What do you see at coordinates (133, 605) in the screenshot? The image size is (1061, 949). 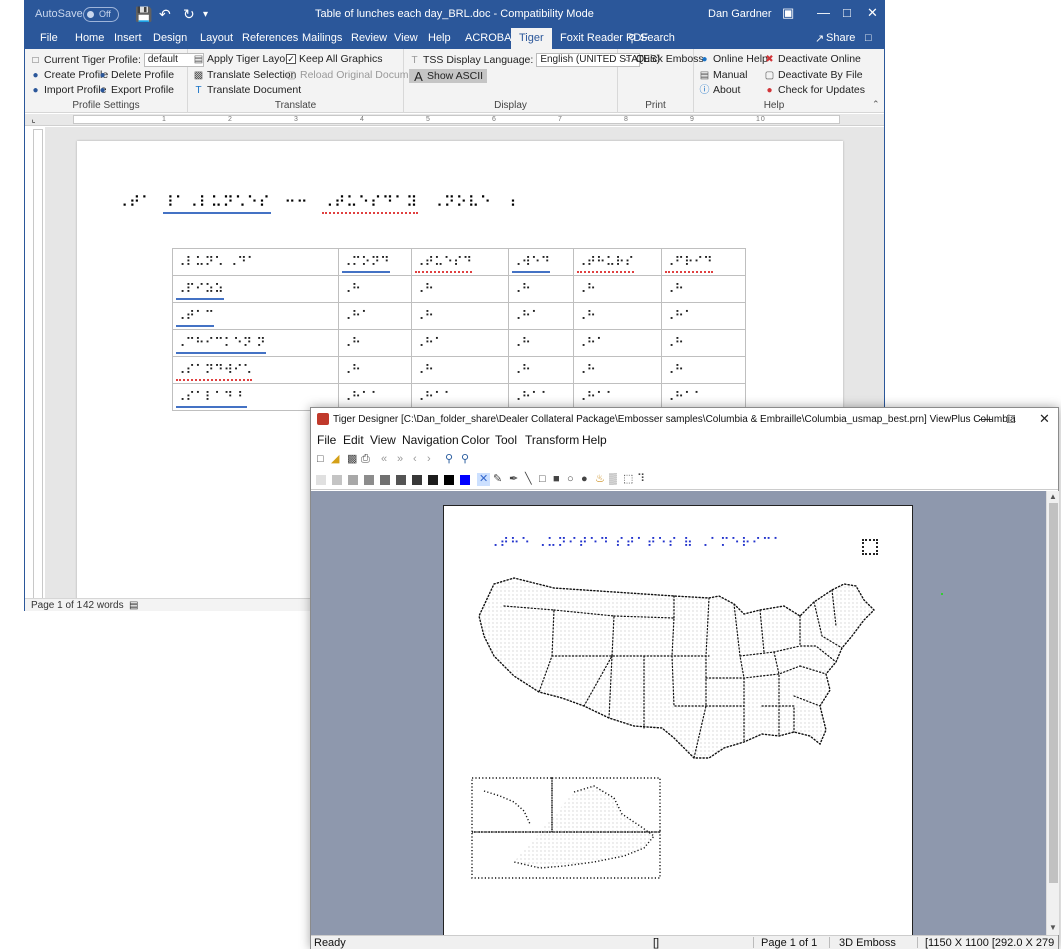 I see `proofing-icon: ▤` at bounding box center [133, 605].